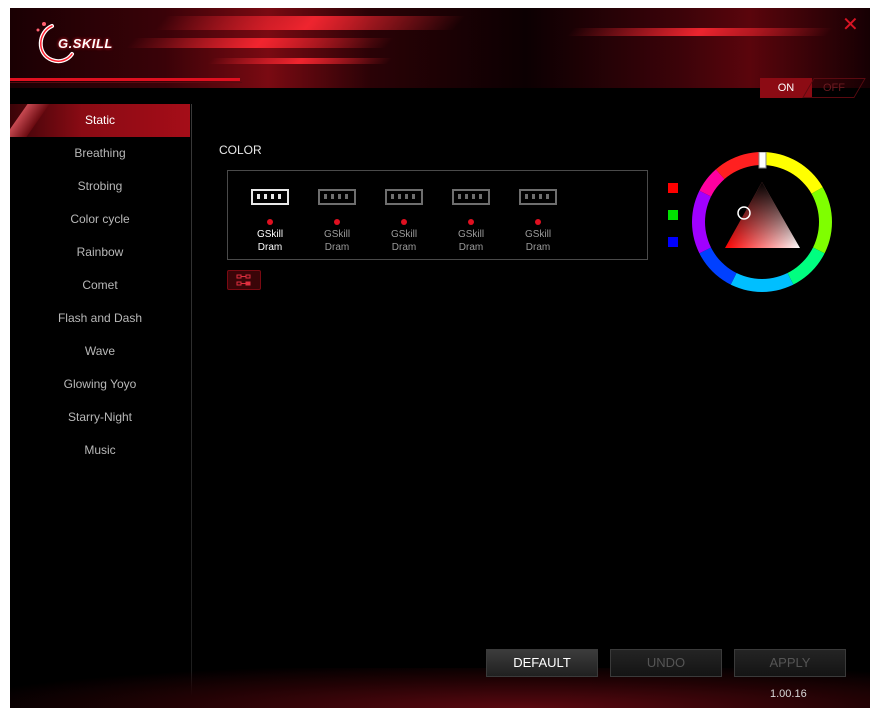  I want to click on close-button: ✕, so click(850, 25).